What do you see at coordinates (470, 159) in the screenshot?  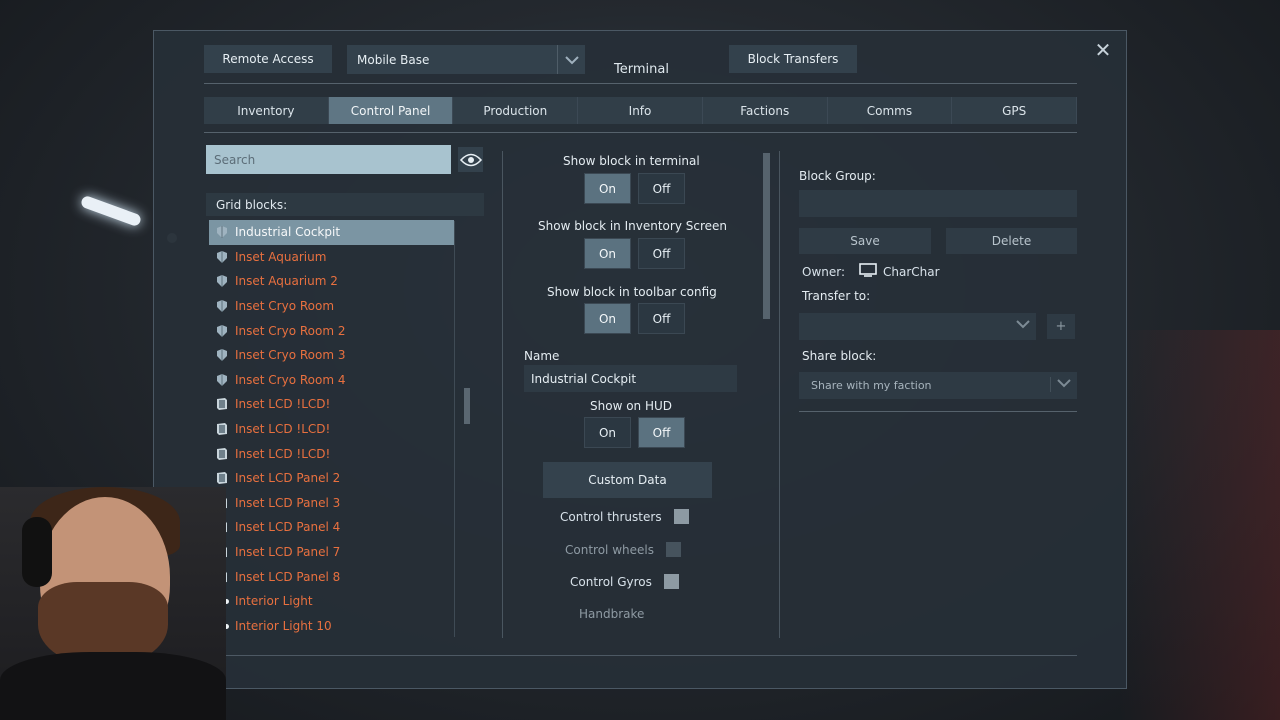 I see `eye-icon` at bounding box center [470, 159].